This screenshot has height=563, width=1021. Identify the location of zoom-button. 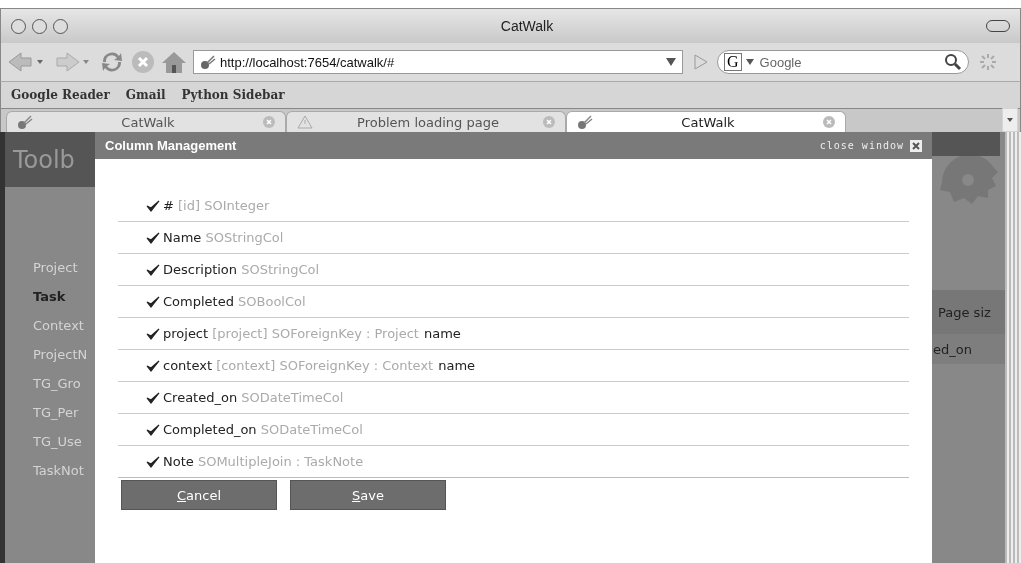
(60, 26).